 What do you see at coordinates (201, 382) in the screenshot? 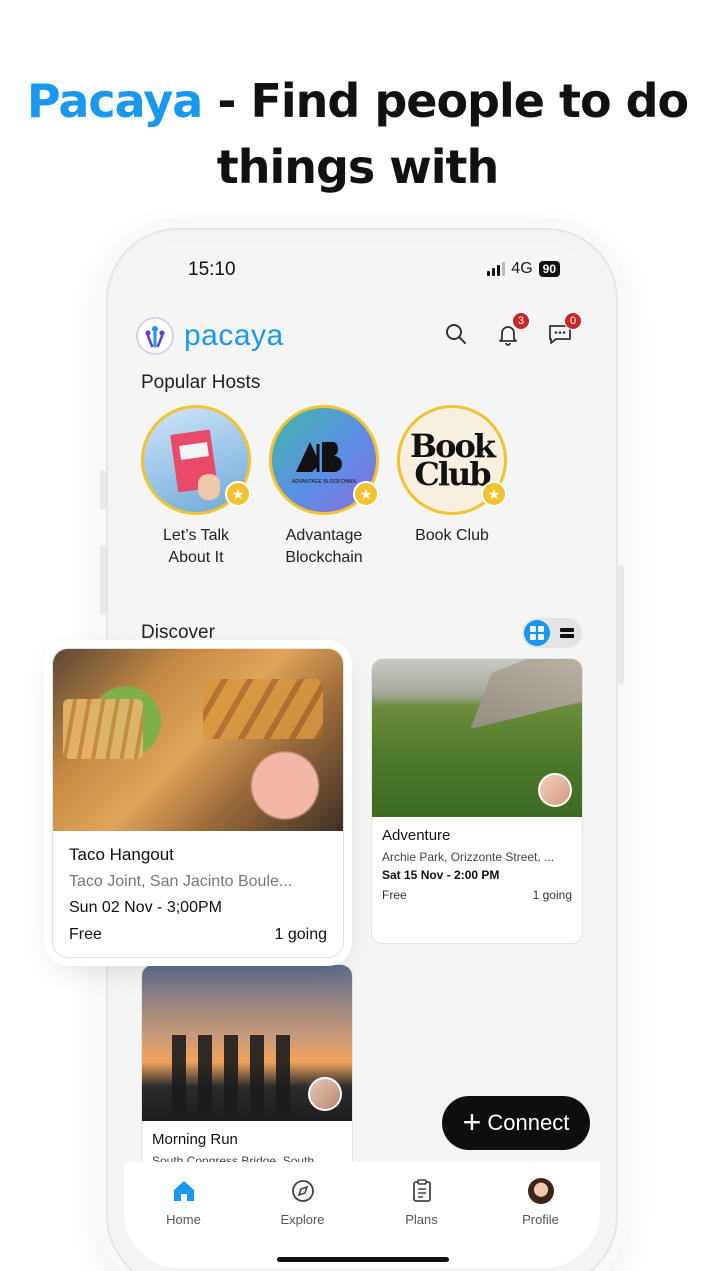
I see `popular-hosts-title: Popular Hosts` at bounding box center [201, 382].